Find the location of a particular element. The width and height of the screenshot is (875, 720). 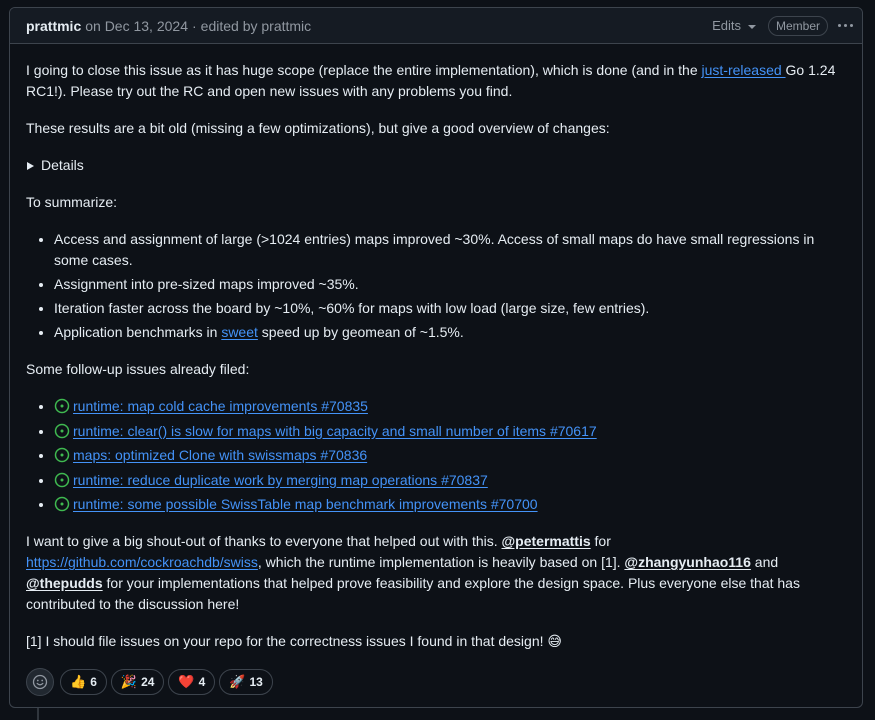

header-actions: Edits Member is located at coordinates (787, 26).